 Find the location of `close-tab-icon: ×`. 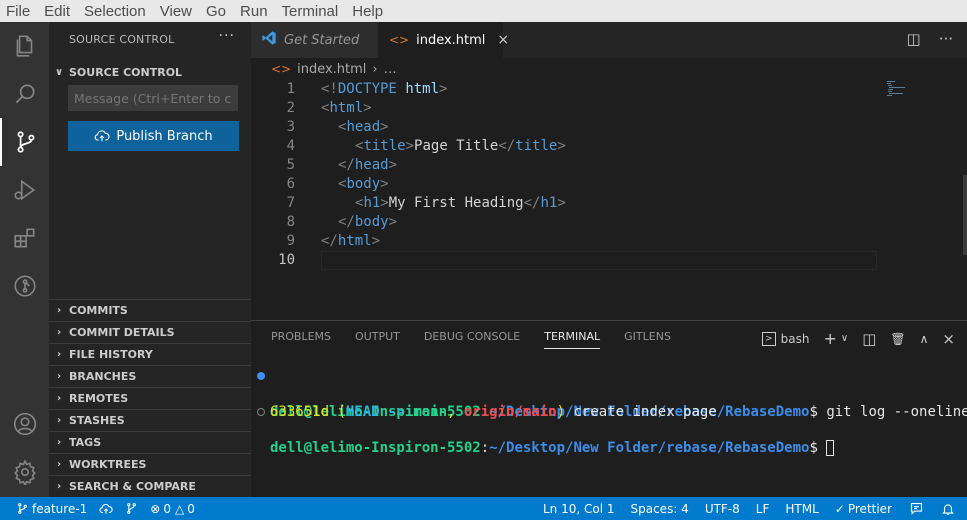

close-tab-icon: × is located at coordinates (503, 40).